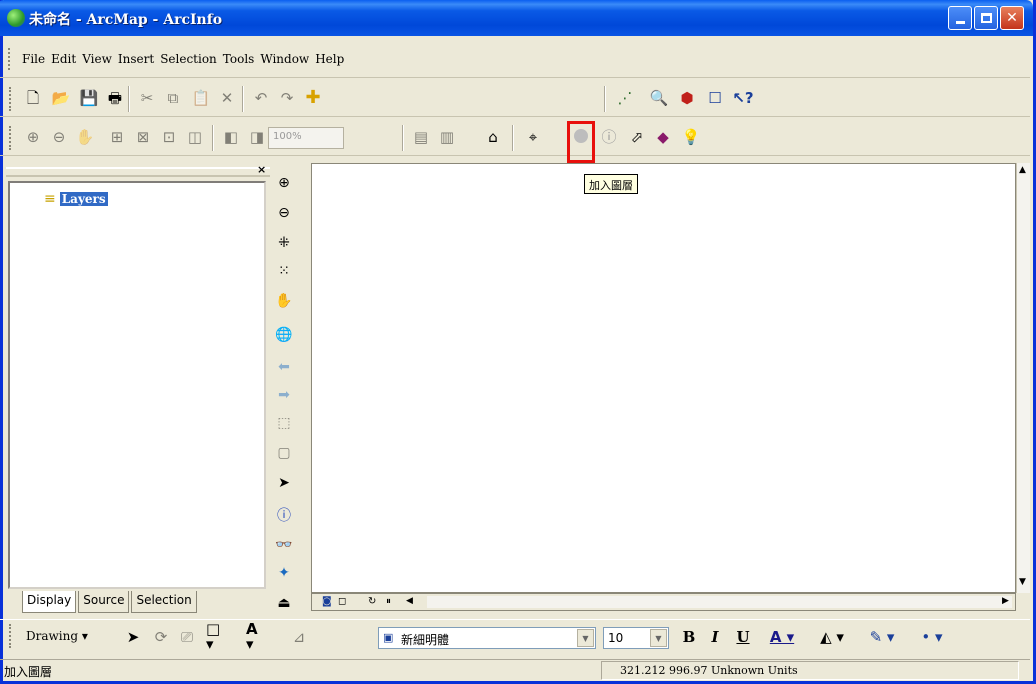  What do you see at coordinates (1012, 18) in the screenshot?
I see `close-button: ✕` at bounding box center [1012, 18].